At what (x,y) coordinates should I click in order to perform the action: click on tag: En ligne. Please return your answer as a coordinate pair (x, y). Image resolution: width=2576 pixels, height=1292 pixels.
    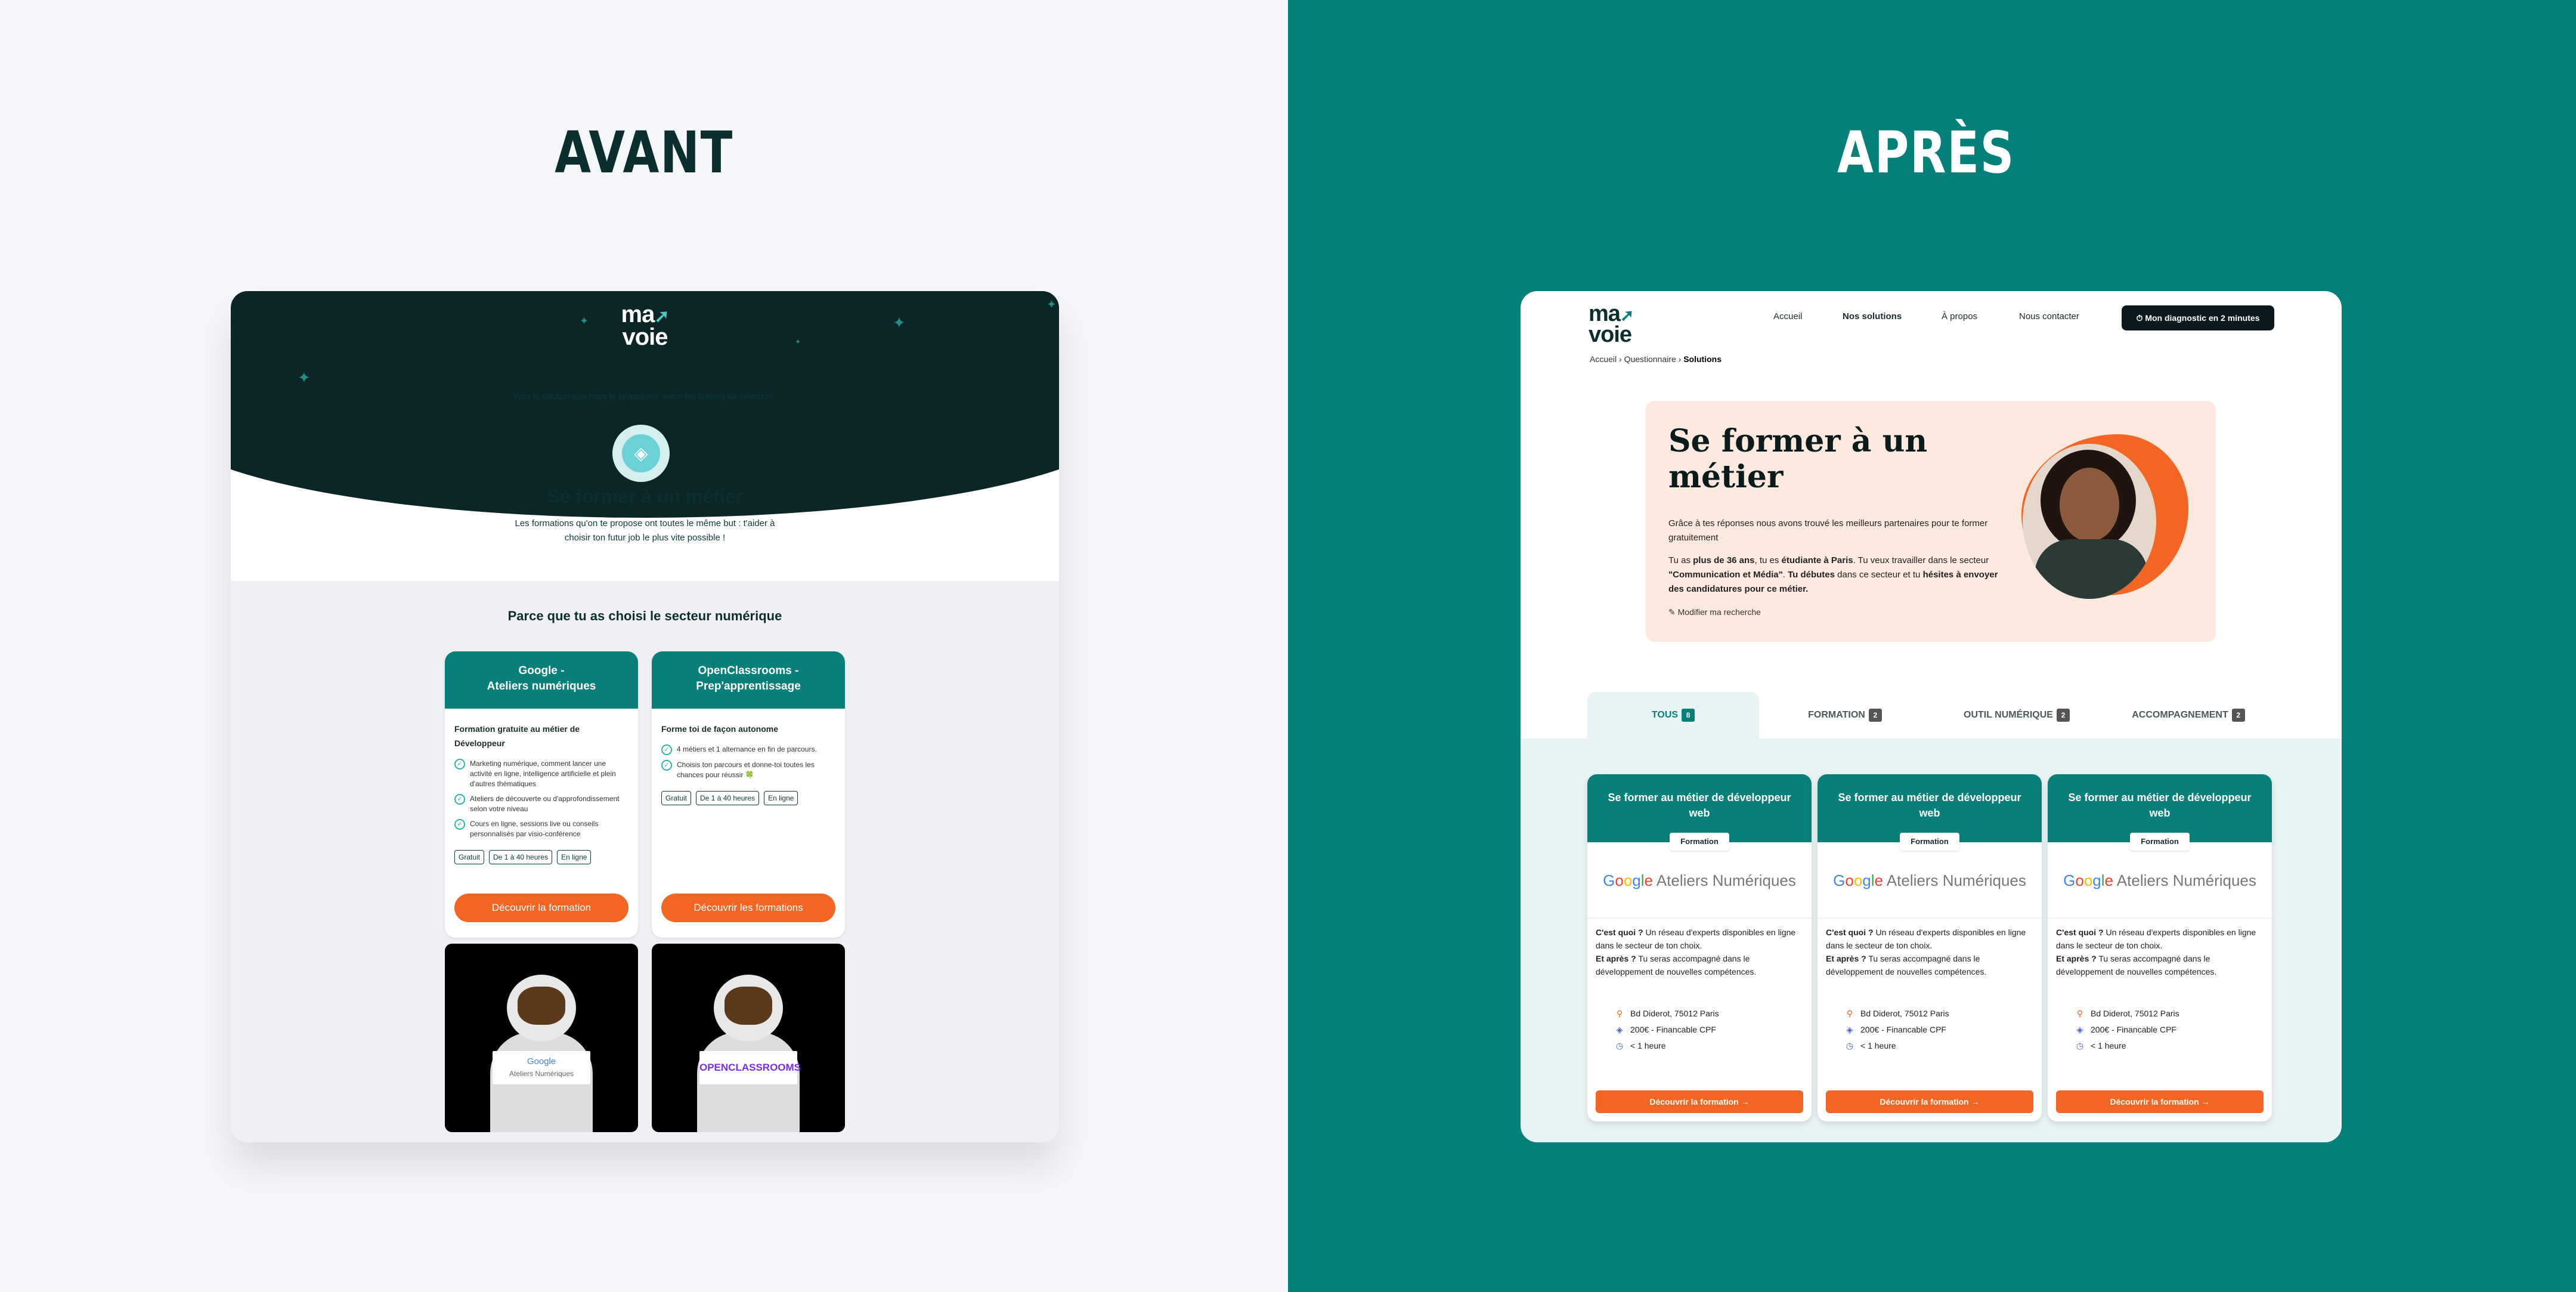
    Looking at the image, I should click on (781, 798).